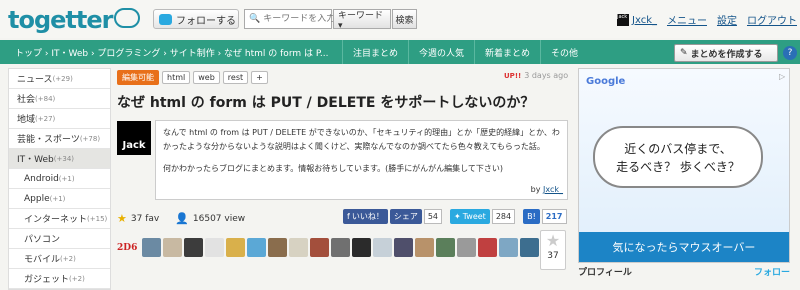  Describe the element at coordinates (348, 216) in the screenshot. I see `facebook-icon: f` at that location.